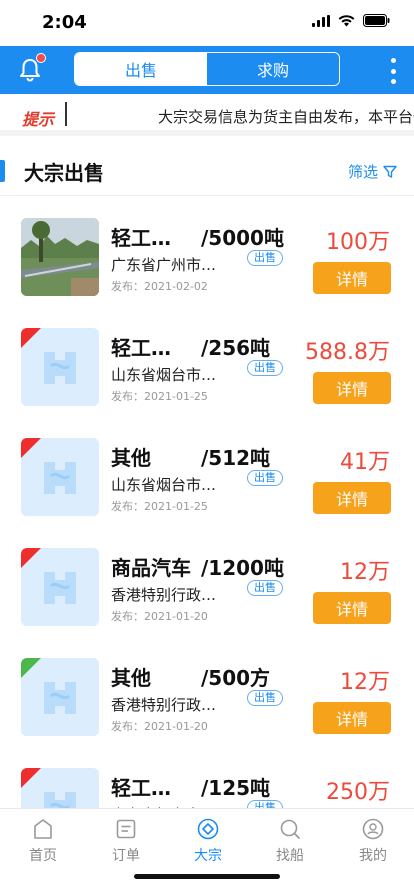  What do you see at coordinates (159, 286) in the screenshot?
I see `listing-date: 发布：2021-02-02` at bounding box center [159, 286].